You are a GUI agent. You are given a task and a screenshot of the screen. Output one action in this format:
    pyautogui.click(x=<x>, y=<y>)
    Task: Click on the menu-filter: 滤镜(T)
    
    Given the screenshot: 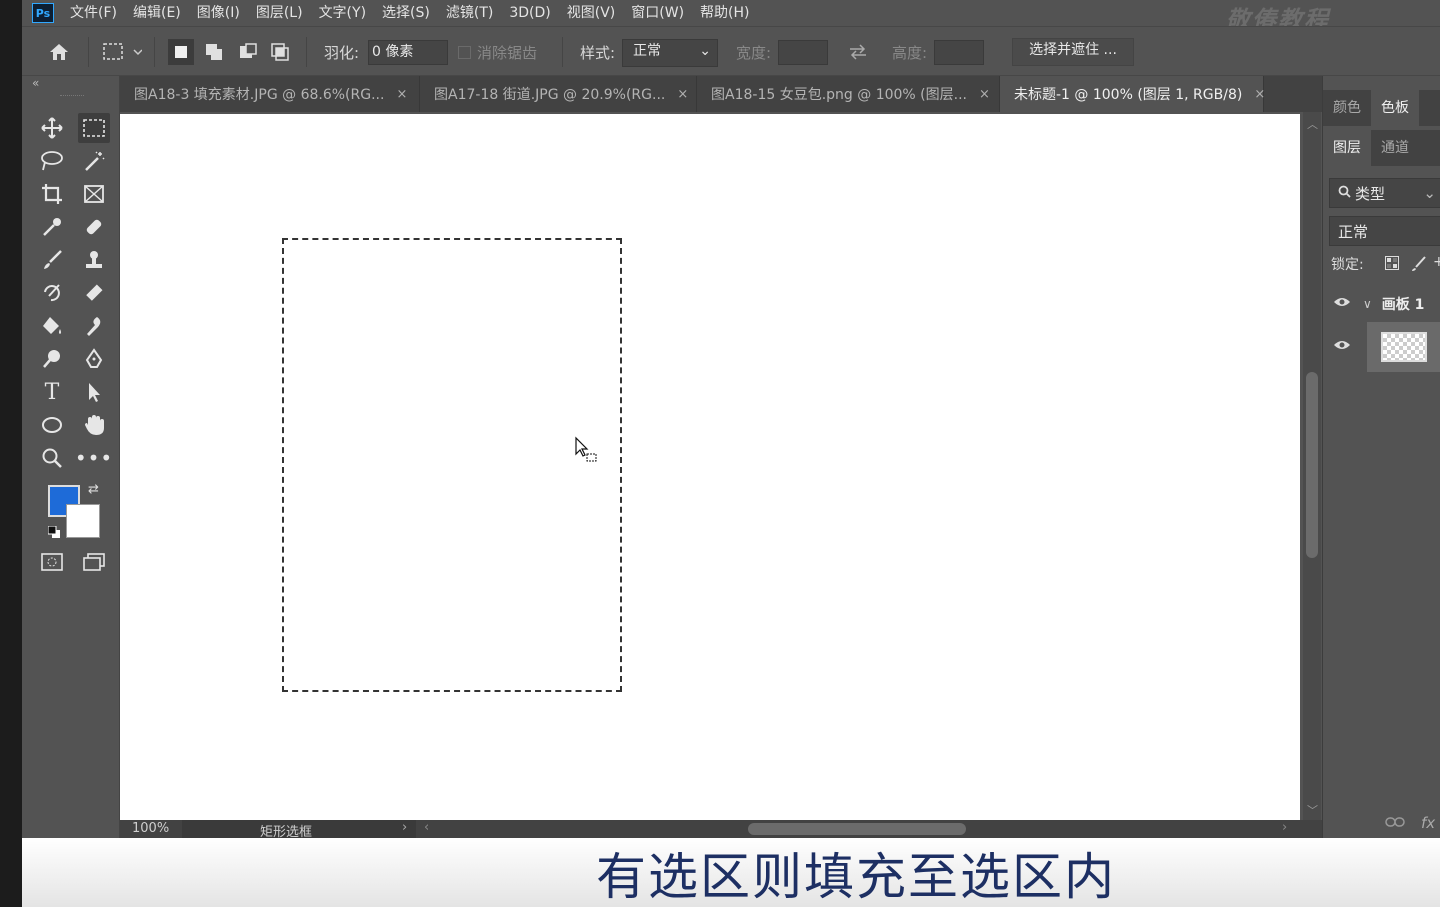 What is the action you would take?
    pyautogui.click(x=469, y=13)
    